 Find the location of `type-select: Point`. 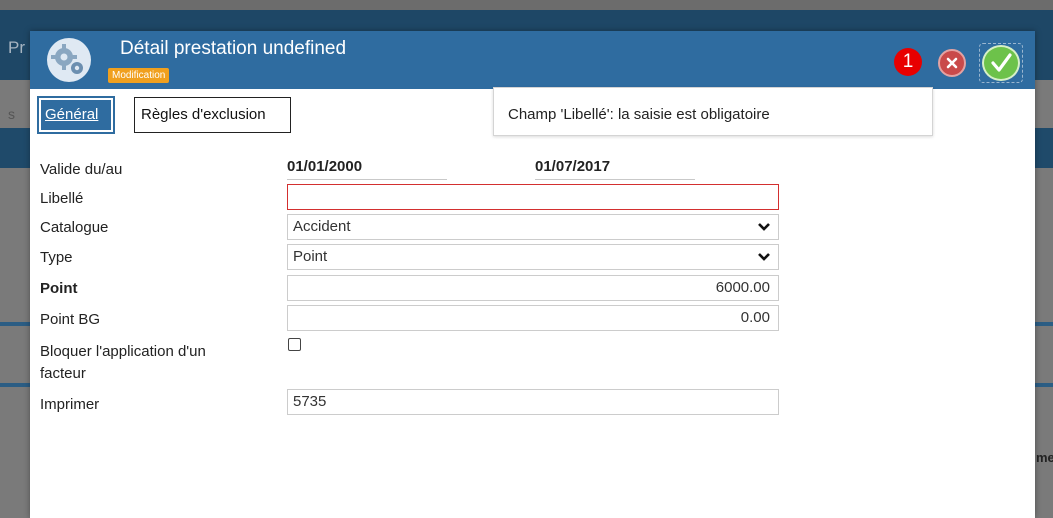

type-select: Point is located at coordinates (533, 257).